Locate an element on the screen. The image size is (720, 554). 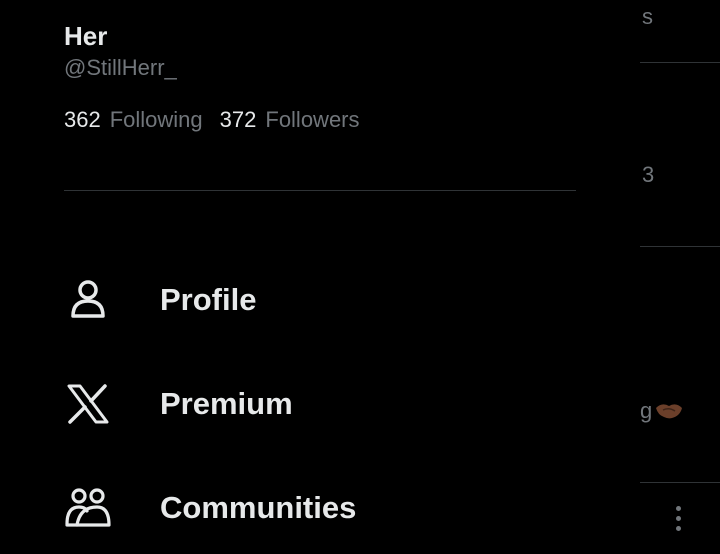
followers-count: 372 is located at coordinates (238, 119).